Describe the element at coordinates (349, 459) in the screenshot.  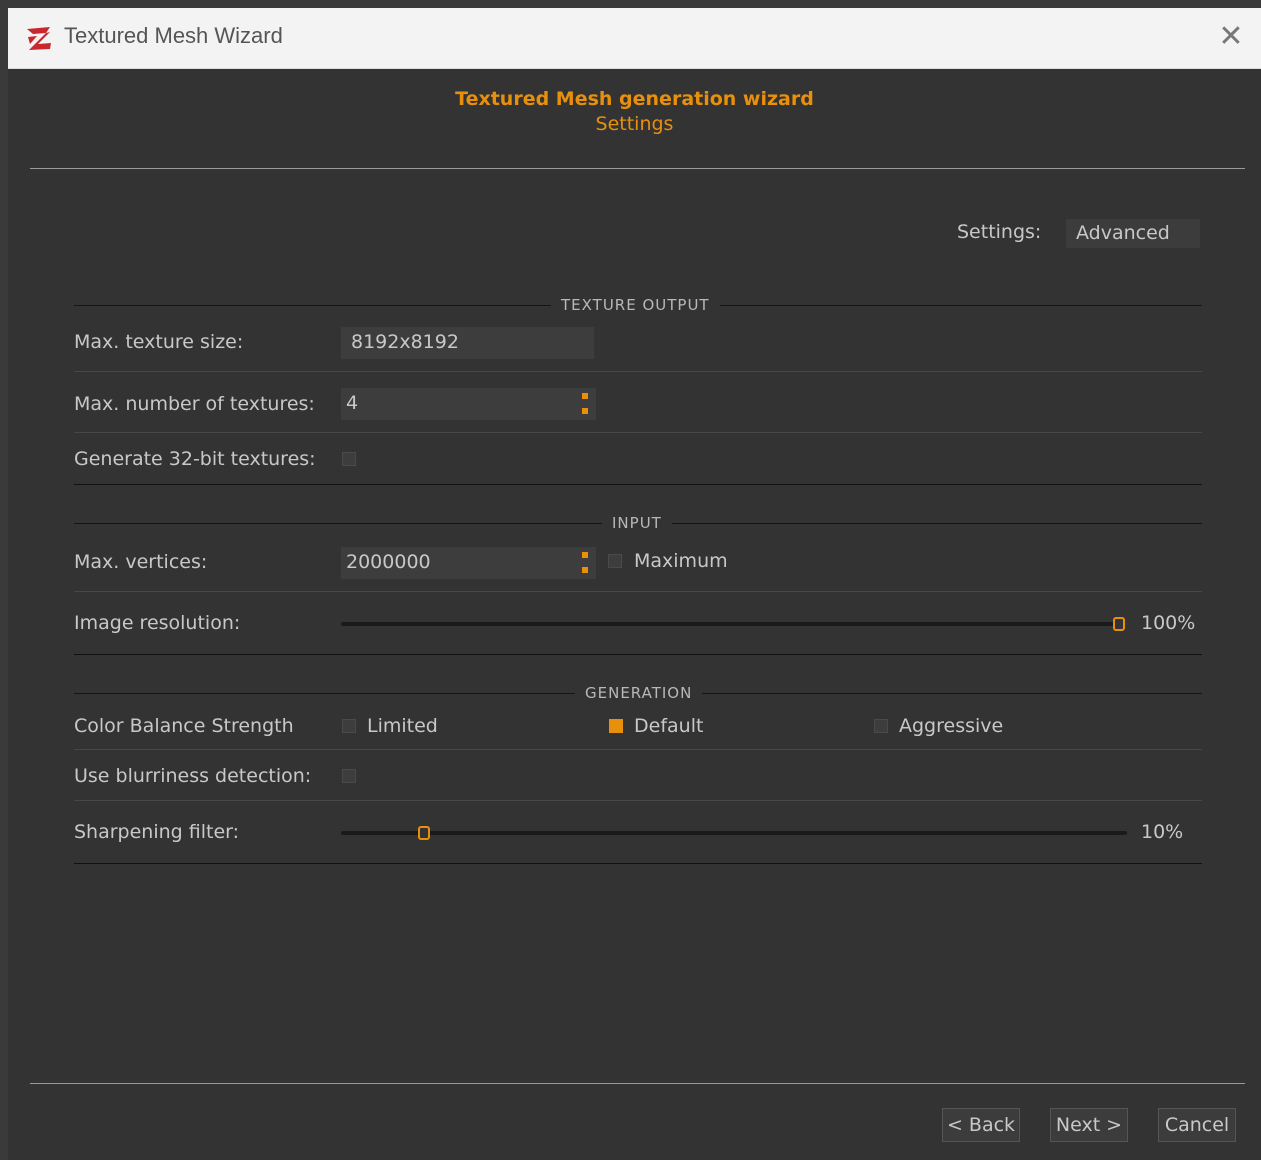
I see `gen-32bit-checkbox` at that location.